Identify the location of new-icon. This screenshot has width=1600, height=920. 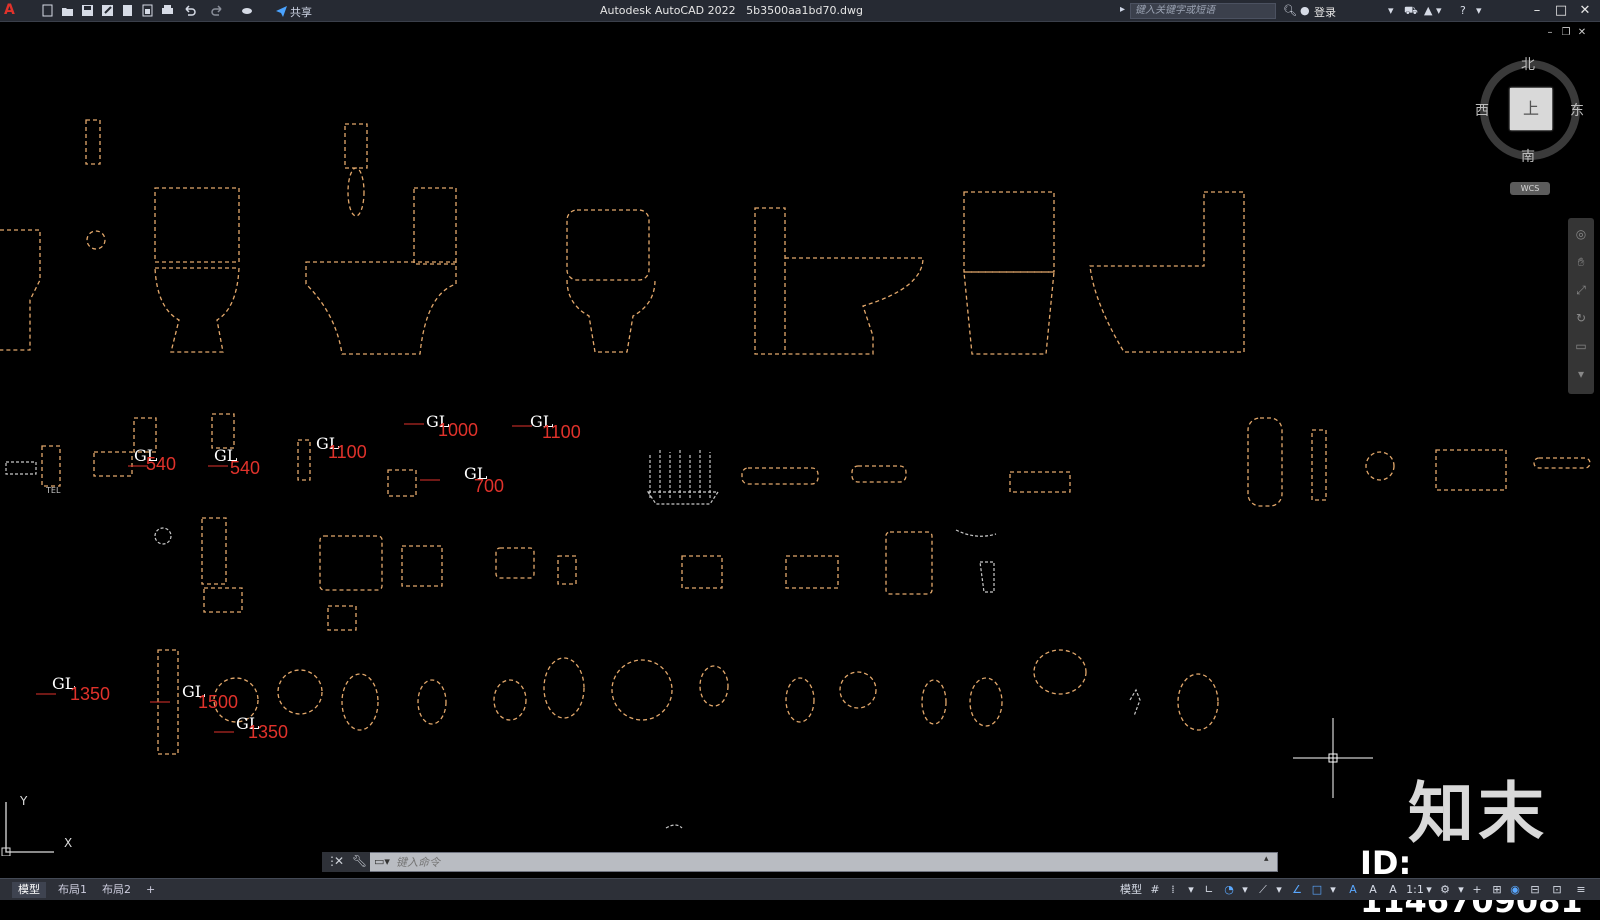
(47, 10).